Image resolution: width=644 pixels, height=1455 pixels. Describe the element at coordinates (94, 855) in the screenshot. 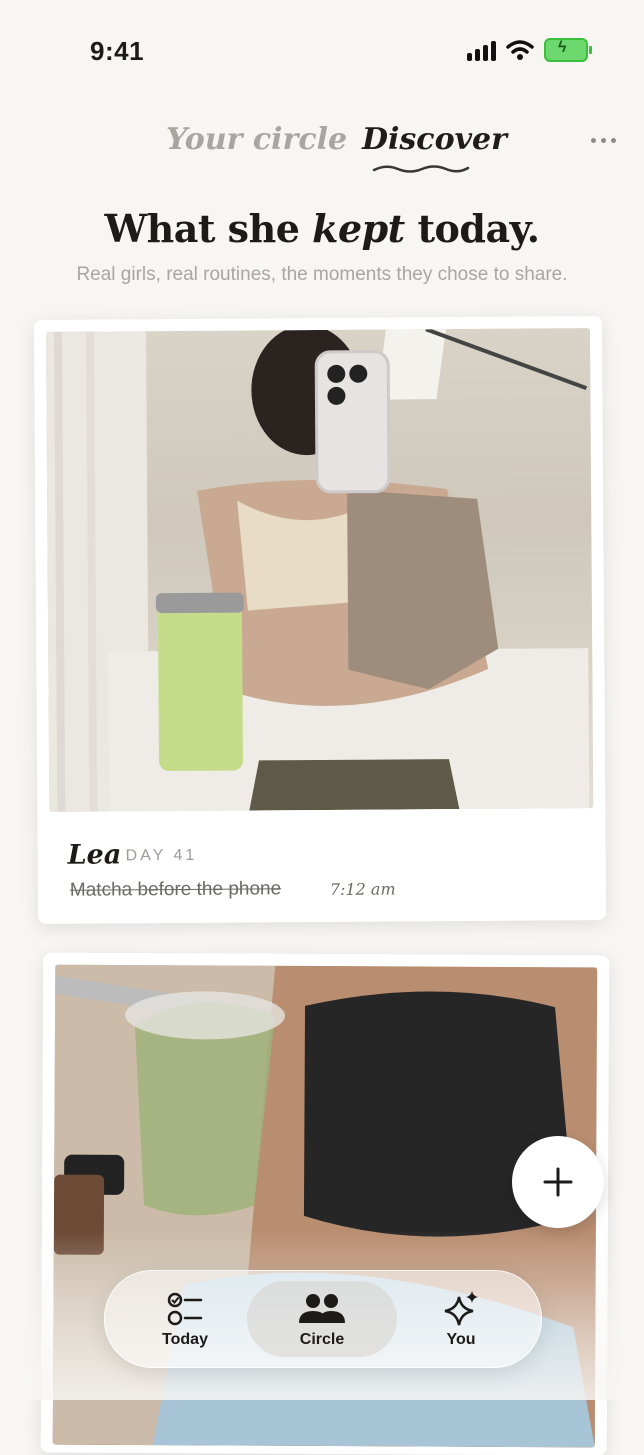

I see `post-author-name: Lea` at that location.